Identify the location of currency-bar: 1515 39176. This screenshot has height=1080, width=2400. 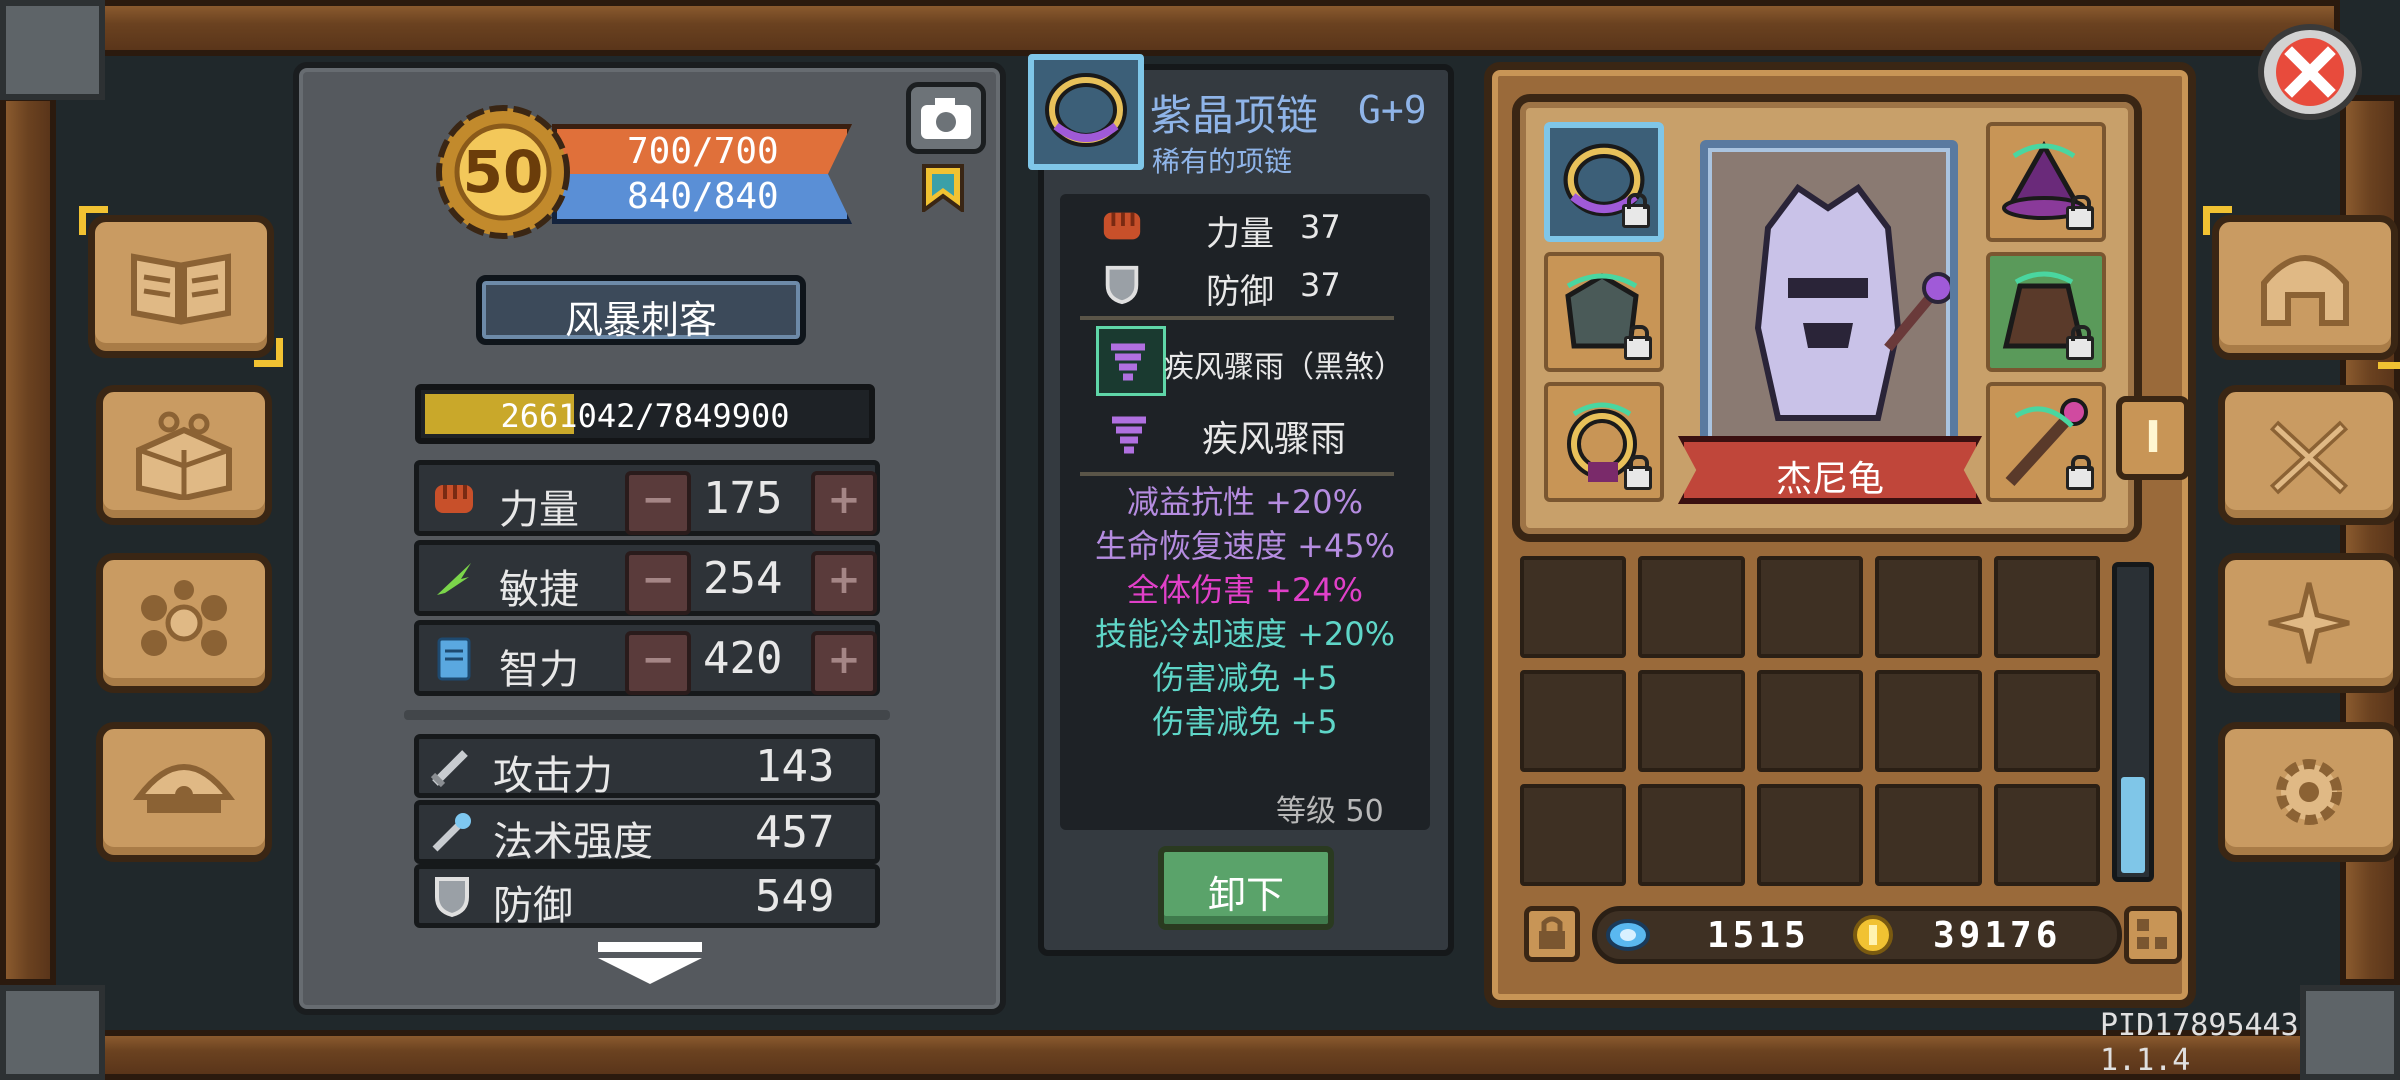
(1857, 935).